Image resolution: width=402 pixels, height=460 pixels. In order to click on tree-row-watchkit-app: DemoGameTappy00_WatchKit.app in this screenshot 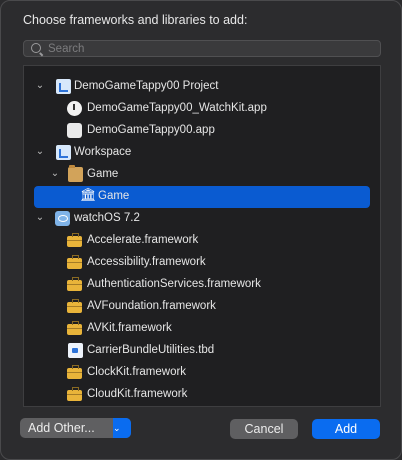, I will do `click(202, 109)`.